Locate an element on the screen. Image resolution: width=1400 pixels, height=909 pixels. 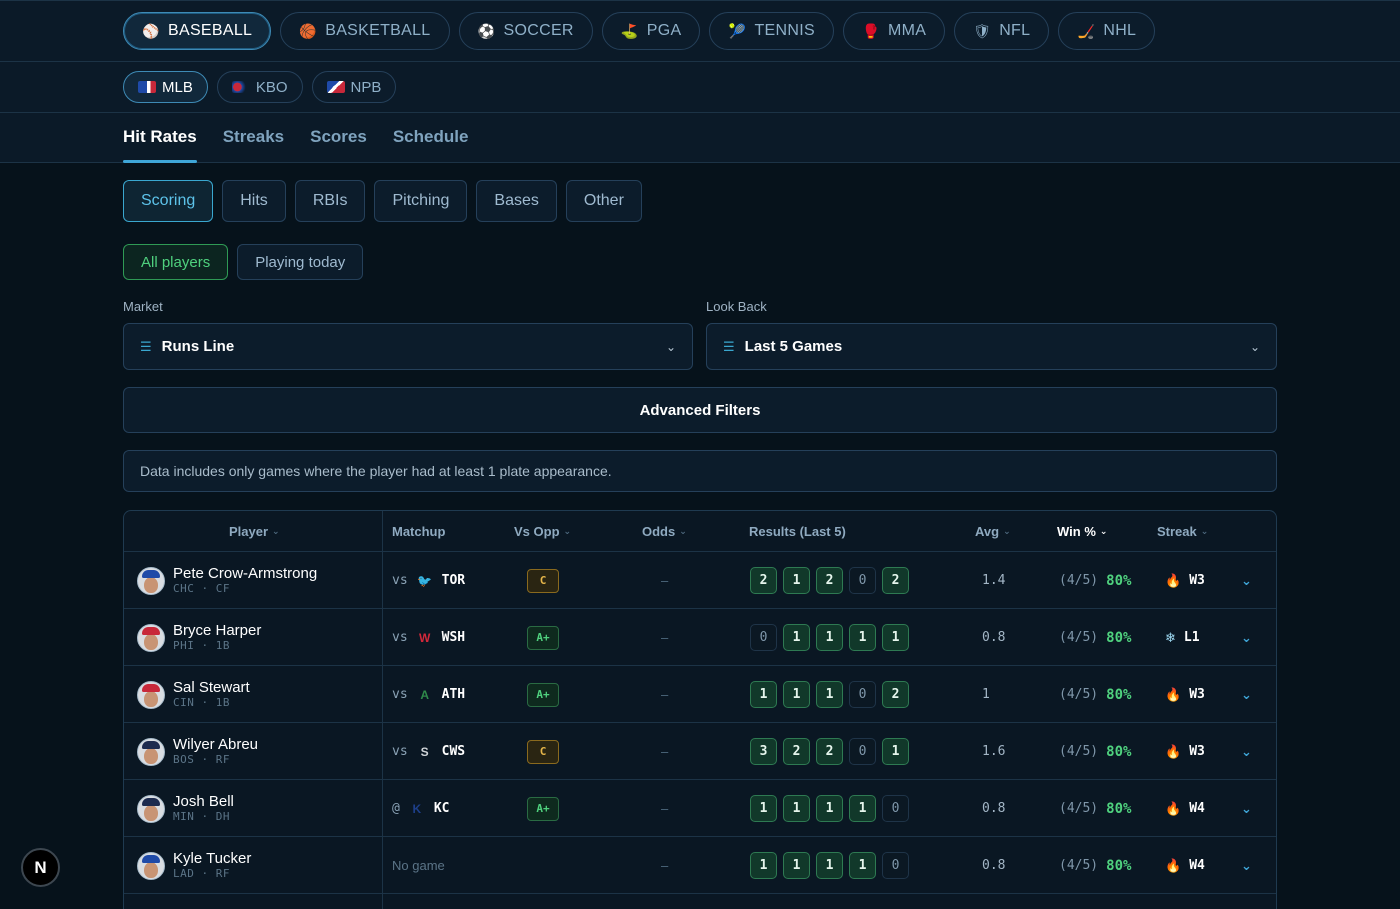
sport-tab-nfl: 🛡 NFL is located at coordinates (1002, 31).